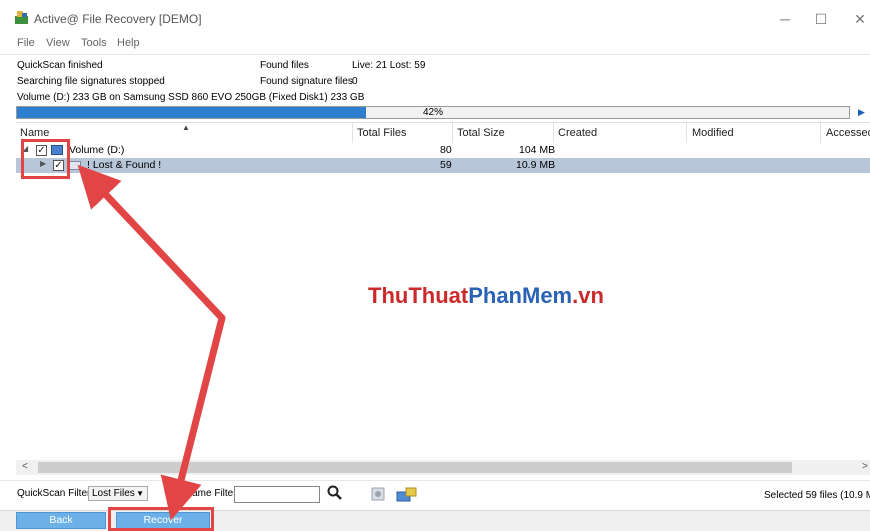 This screenshot has height=531, width=870. What do you see at coordinates (785, 19) in the screenshot?
I see `minimize-button: ─` at bounding box center [785, 19].